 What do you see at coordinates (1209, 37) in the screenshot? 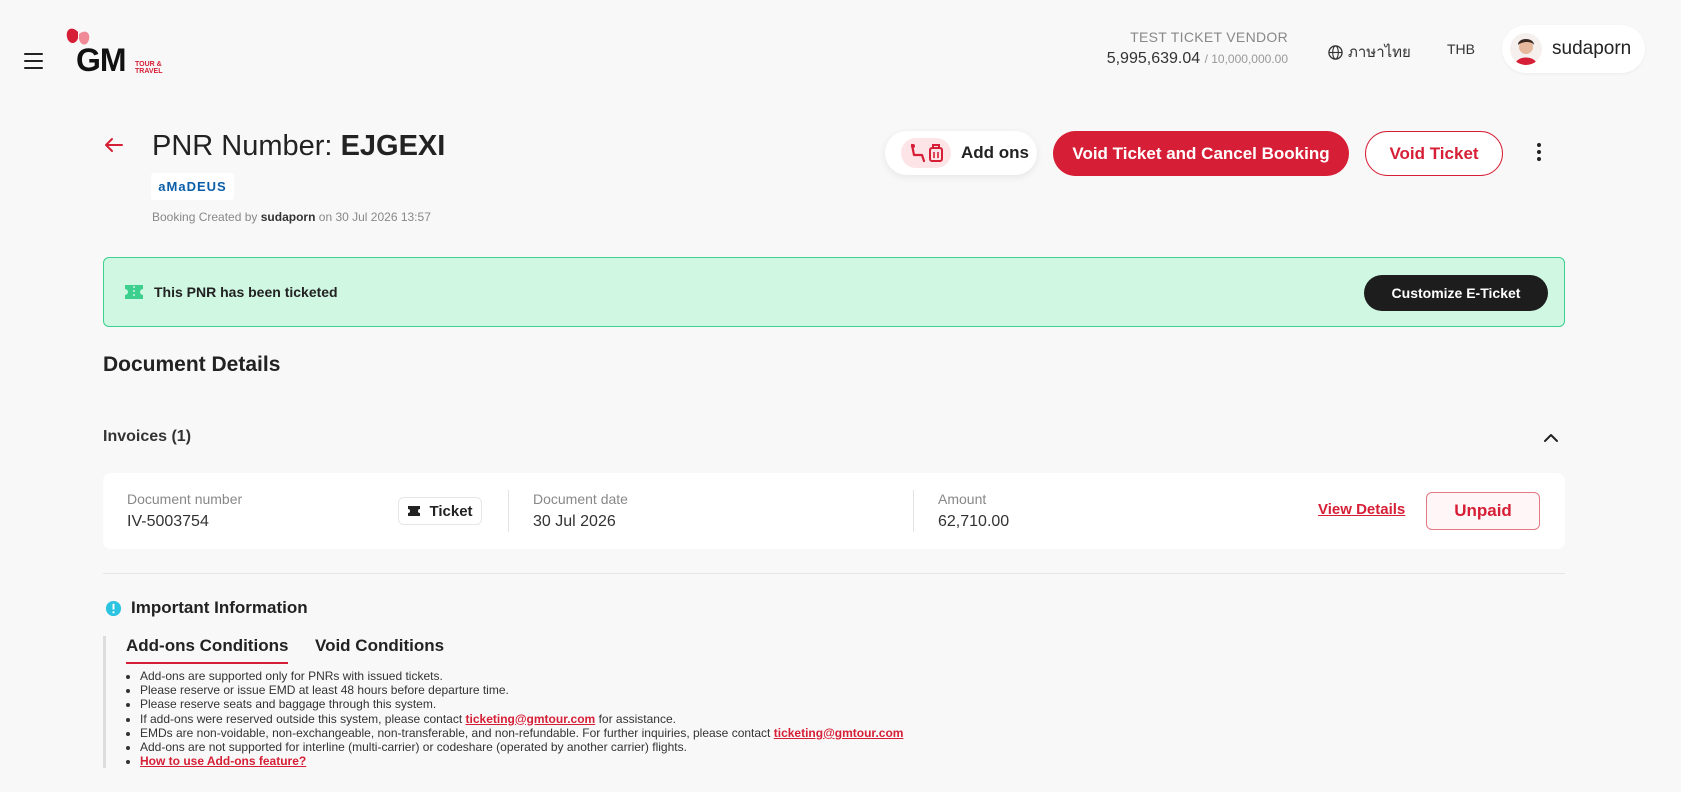
I see `vendor-name: TEST TICKET VENDOR` at bounding box center [1209, 37].